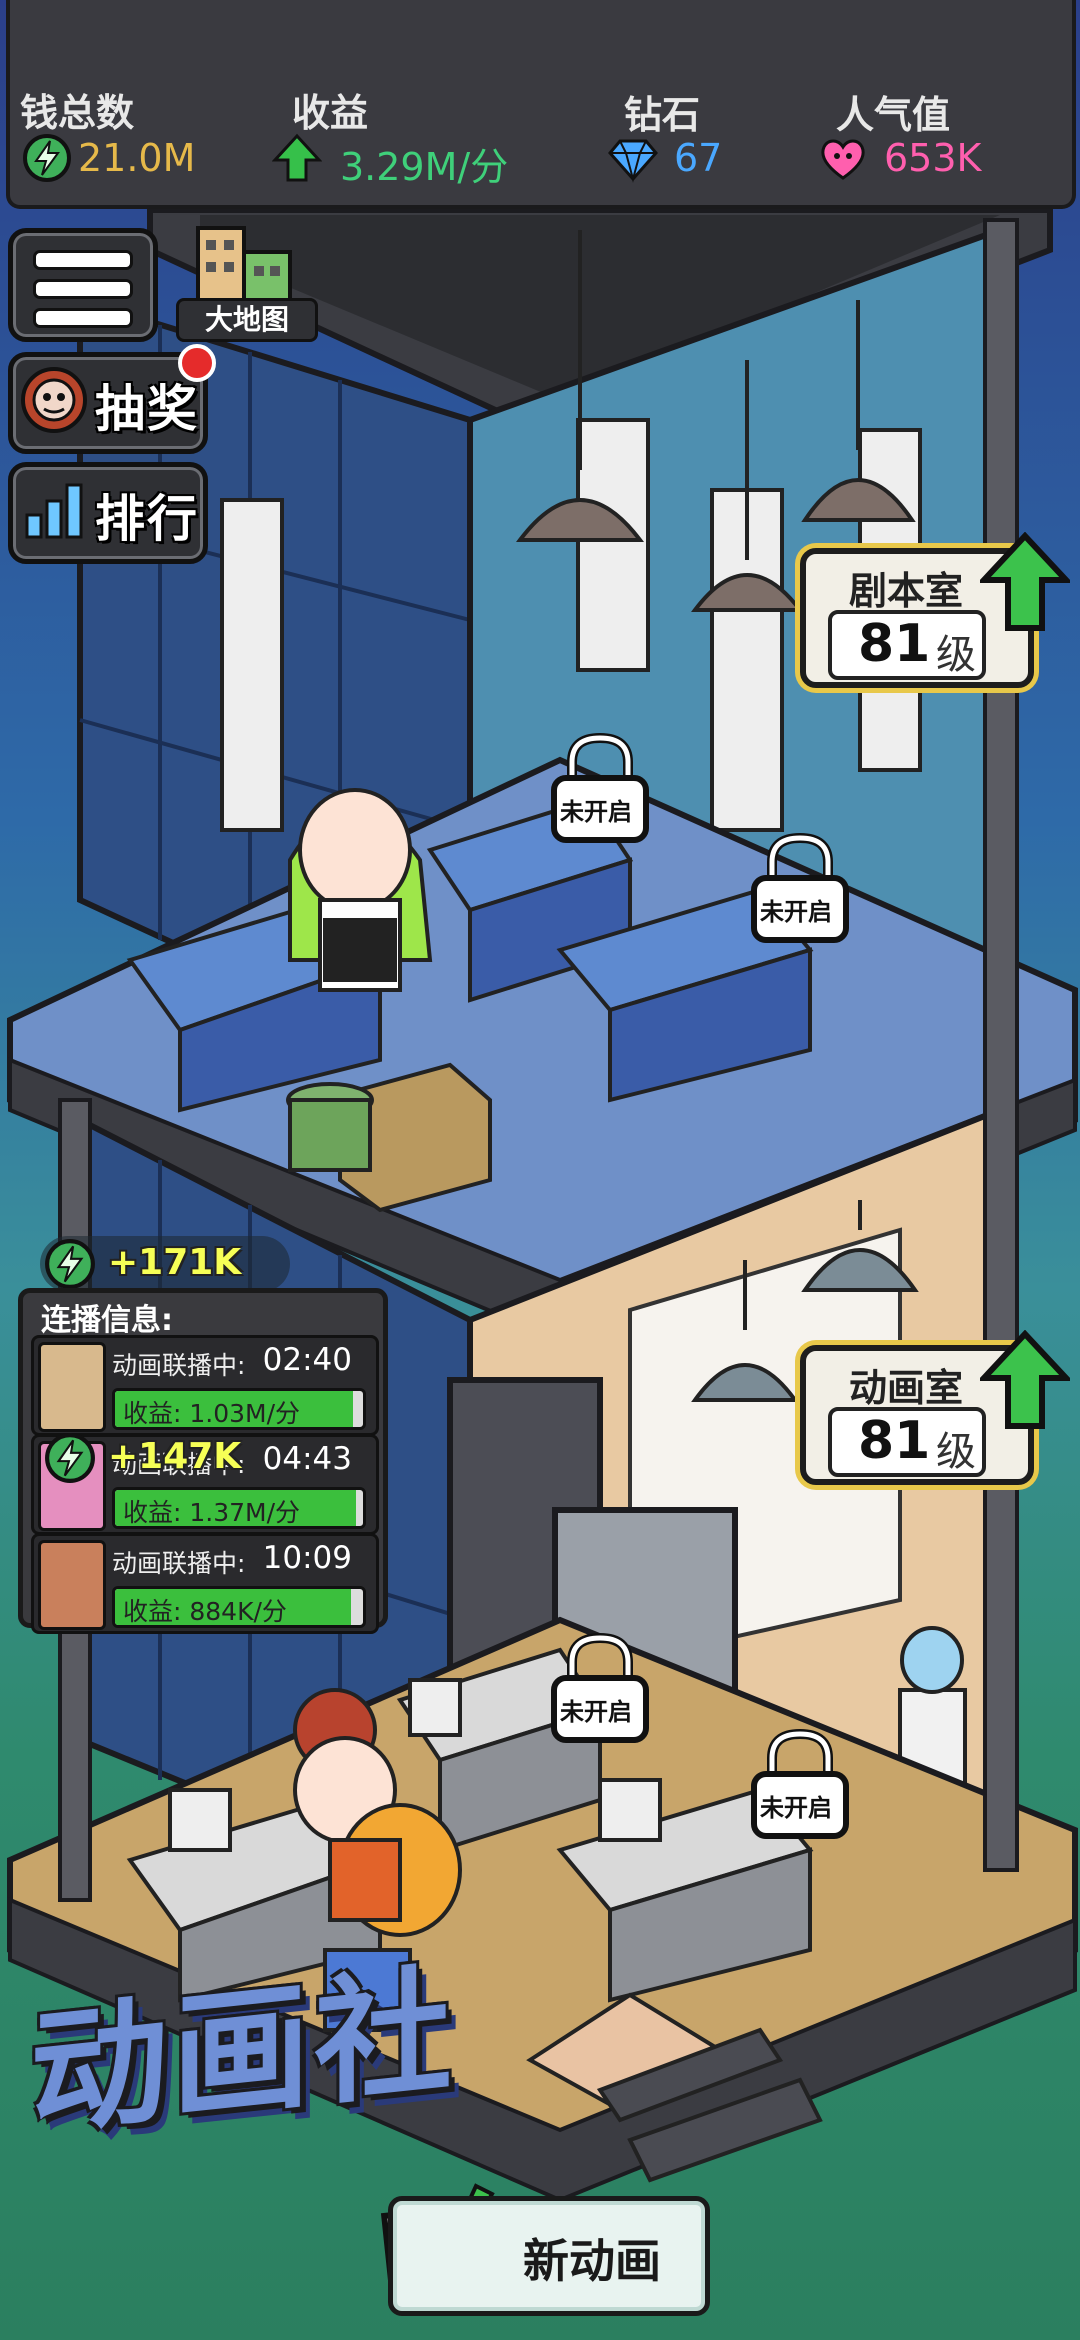 The width and height of the screenshot is (1080, 2340). I want to click on gain-popup: +171K, so click(165, 1264).